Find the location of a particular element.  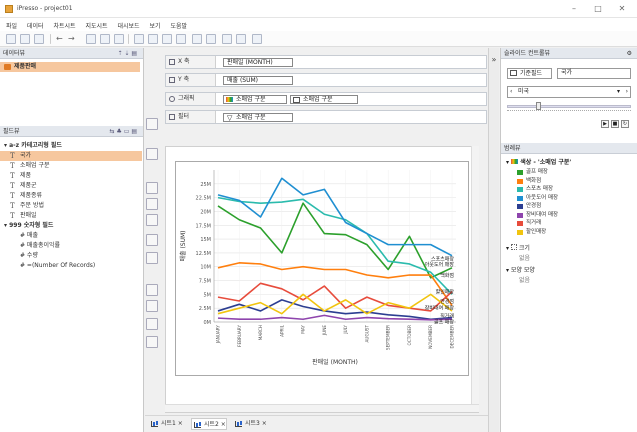

document-icon is located at coordinates (152, 324).